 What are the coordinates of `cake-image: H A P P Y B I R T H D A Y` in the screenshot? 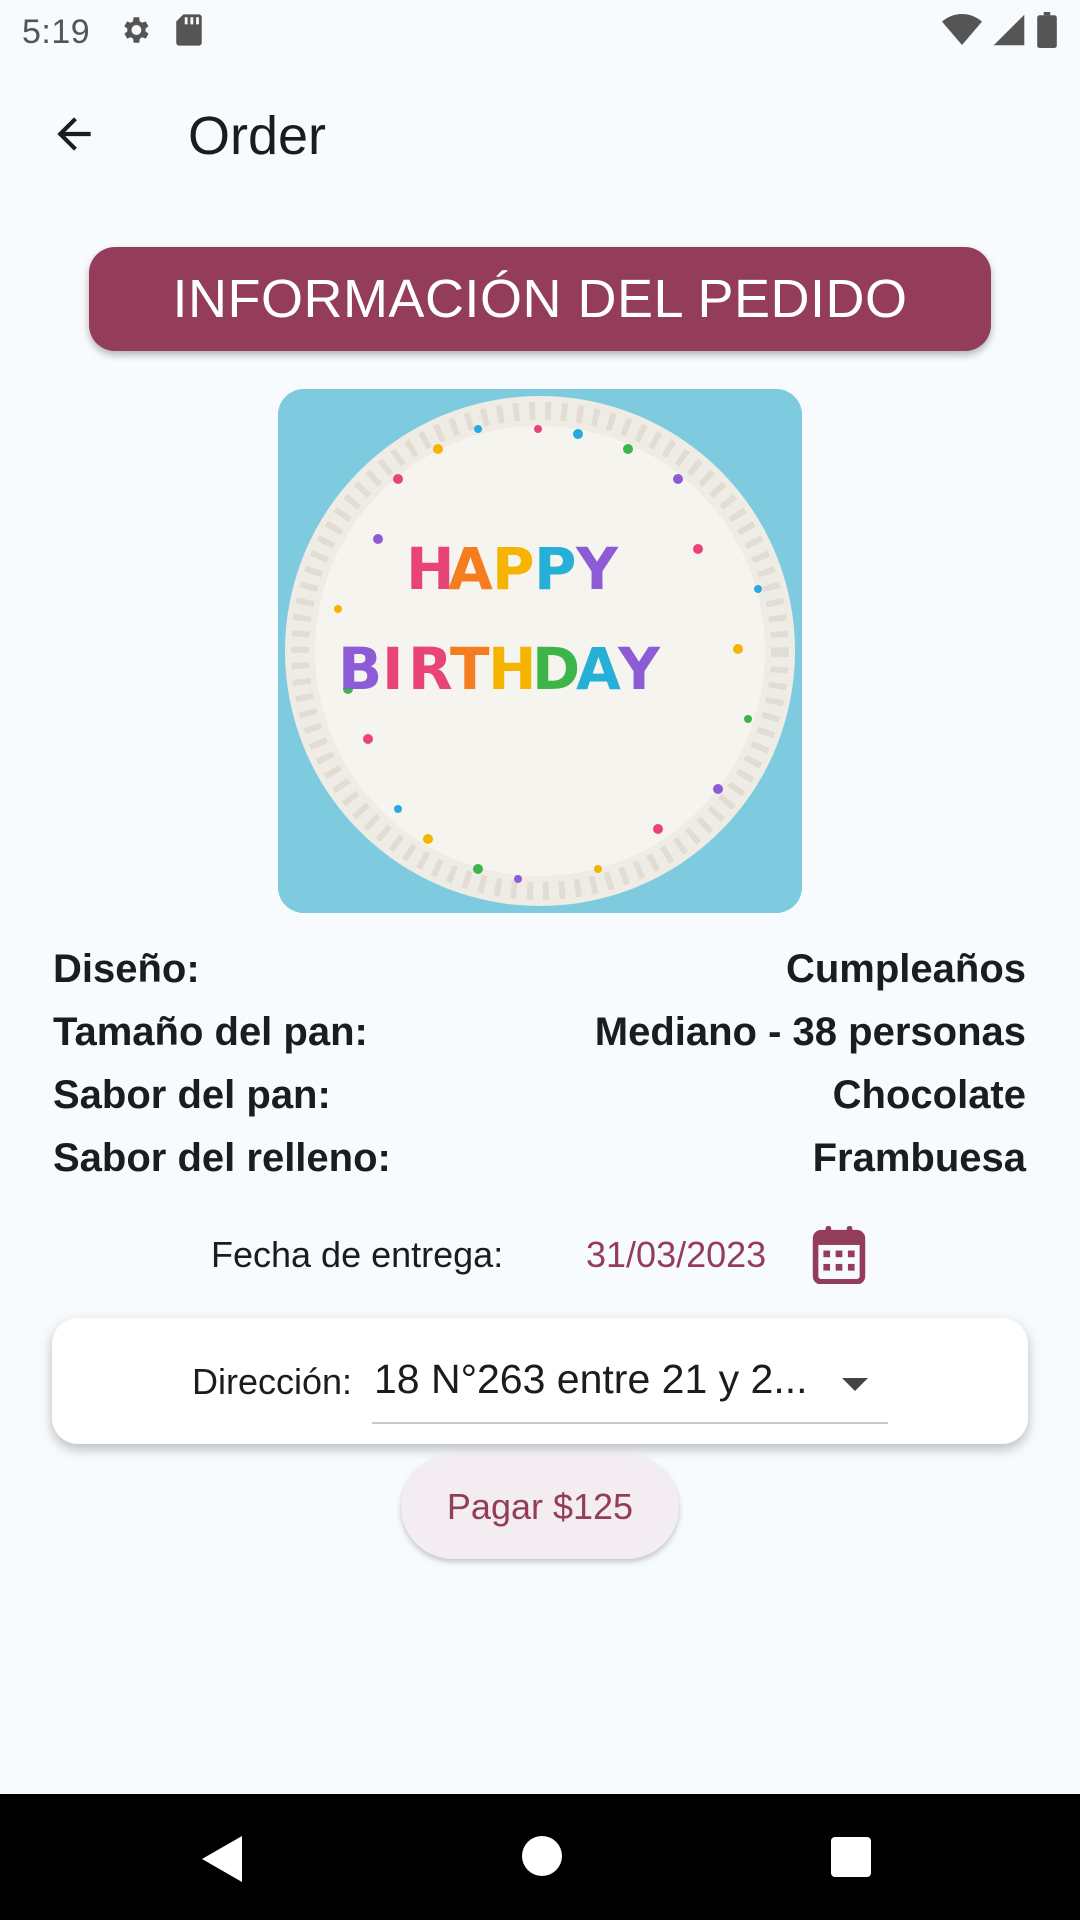 It's located at (540, 651).